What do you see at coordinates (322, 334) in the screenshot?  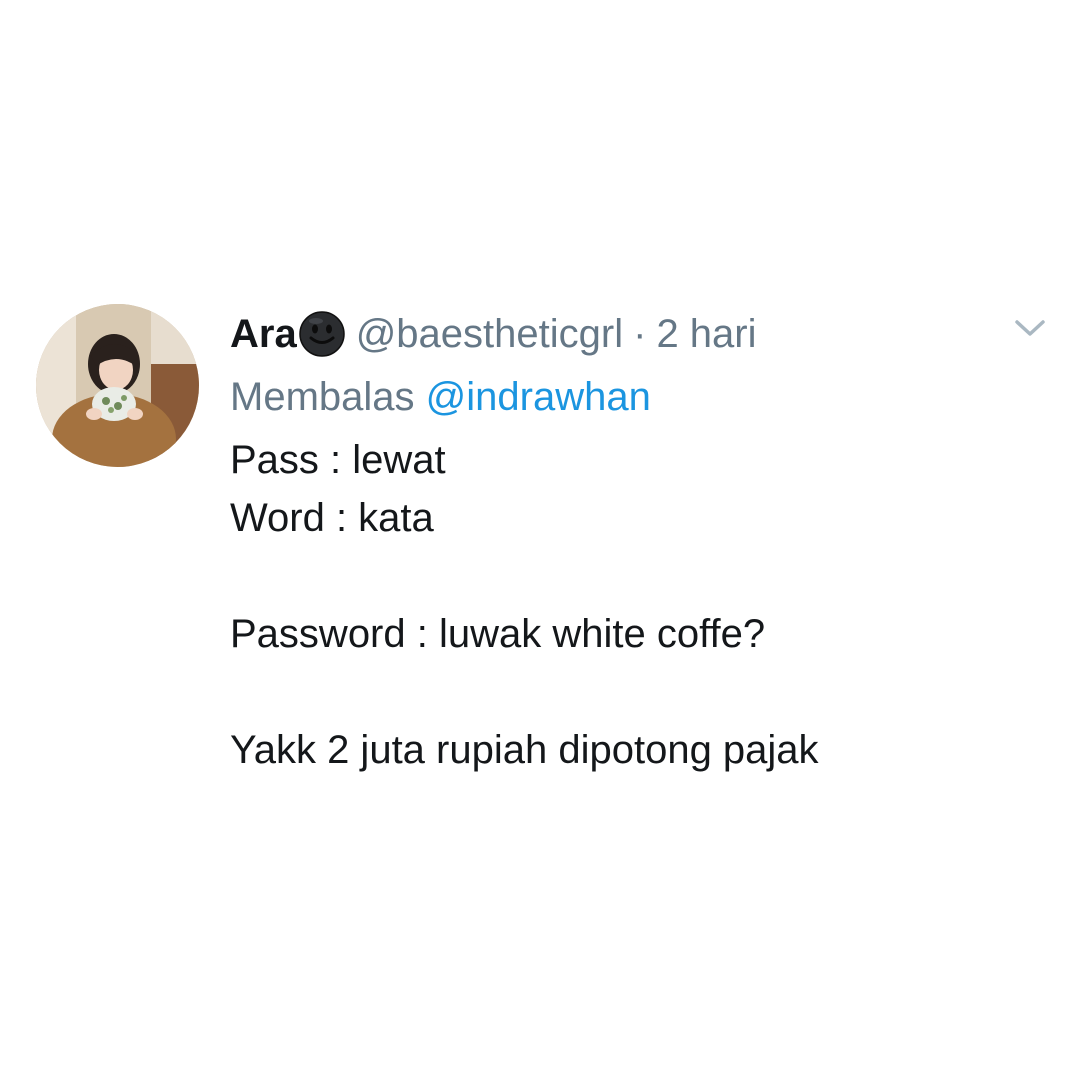 I see `smiling-face-dark-emoji-icon` at bounding box center [322, 334].